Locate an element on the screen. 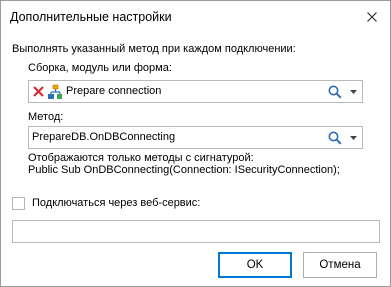 The width and height of the screenshot is (391, 287). assembly-field: Prepare connection is located at coordinates (195, 91).